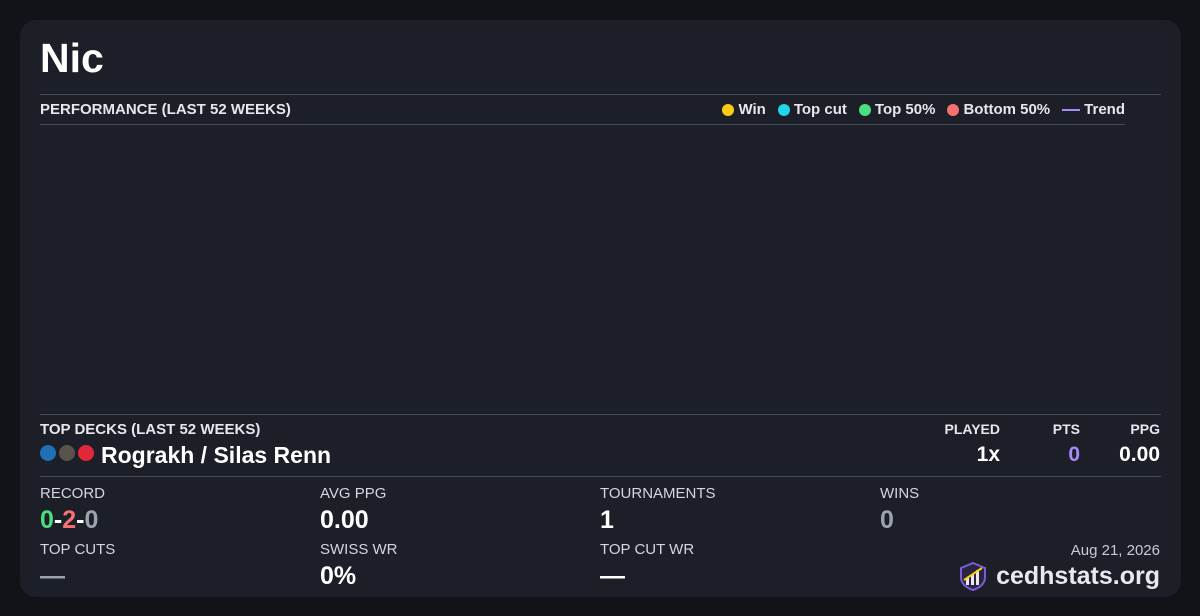 This screenshot has width=1200, height=616. What do you see at coordinates (1074, 454) in the screenshot?
I see `deck-pts: 0` at bounding box center [1074, 454].